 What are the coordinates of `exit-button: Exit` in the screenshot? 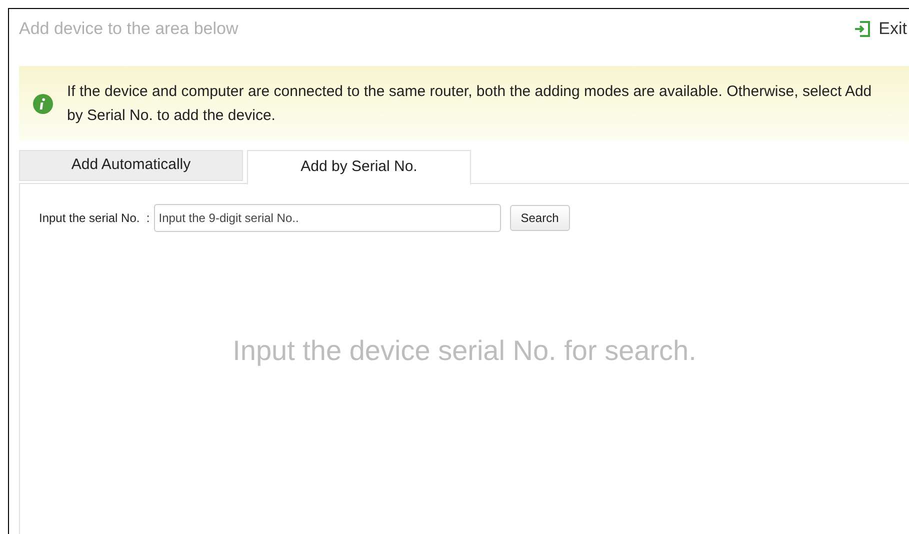 It's located at (879, 29).